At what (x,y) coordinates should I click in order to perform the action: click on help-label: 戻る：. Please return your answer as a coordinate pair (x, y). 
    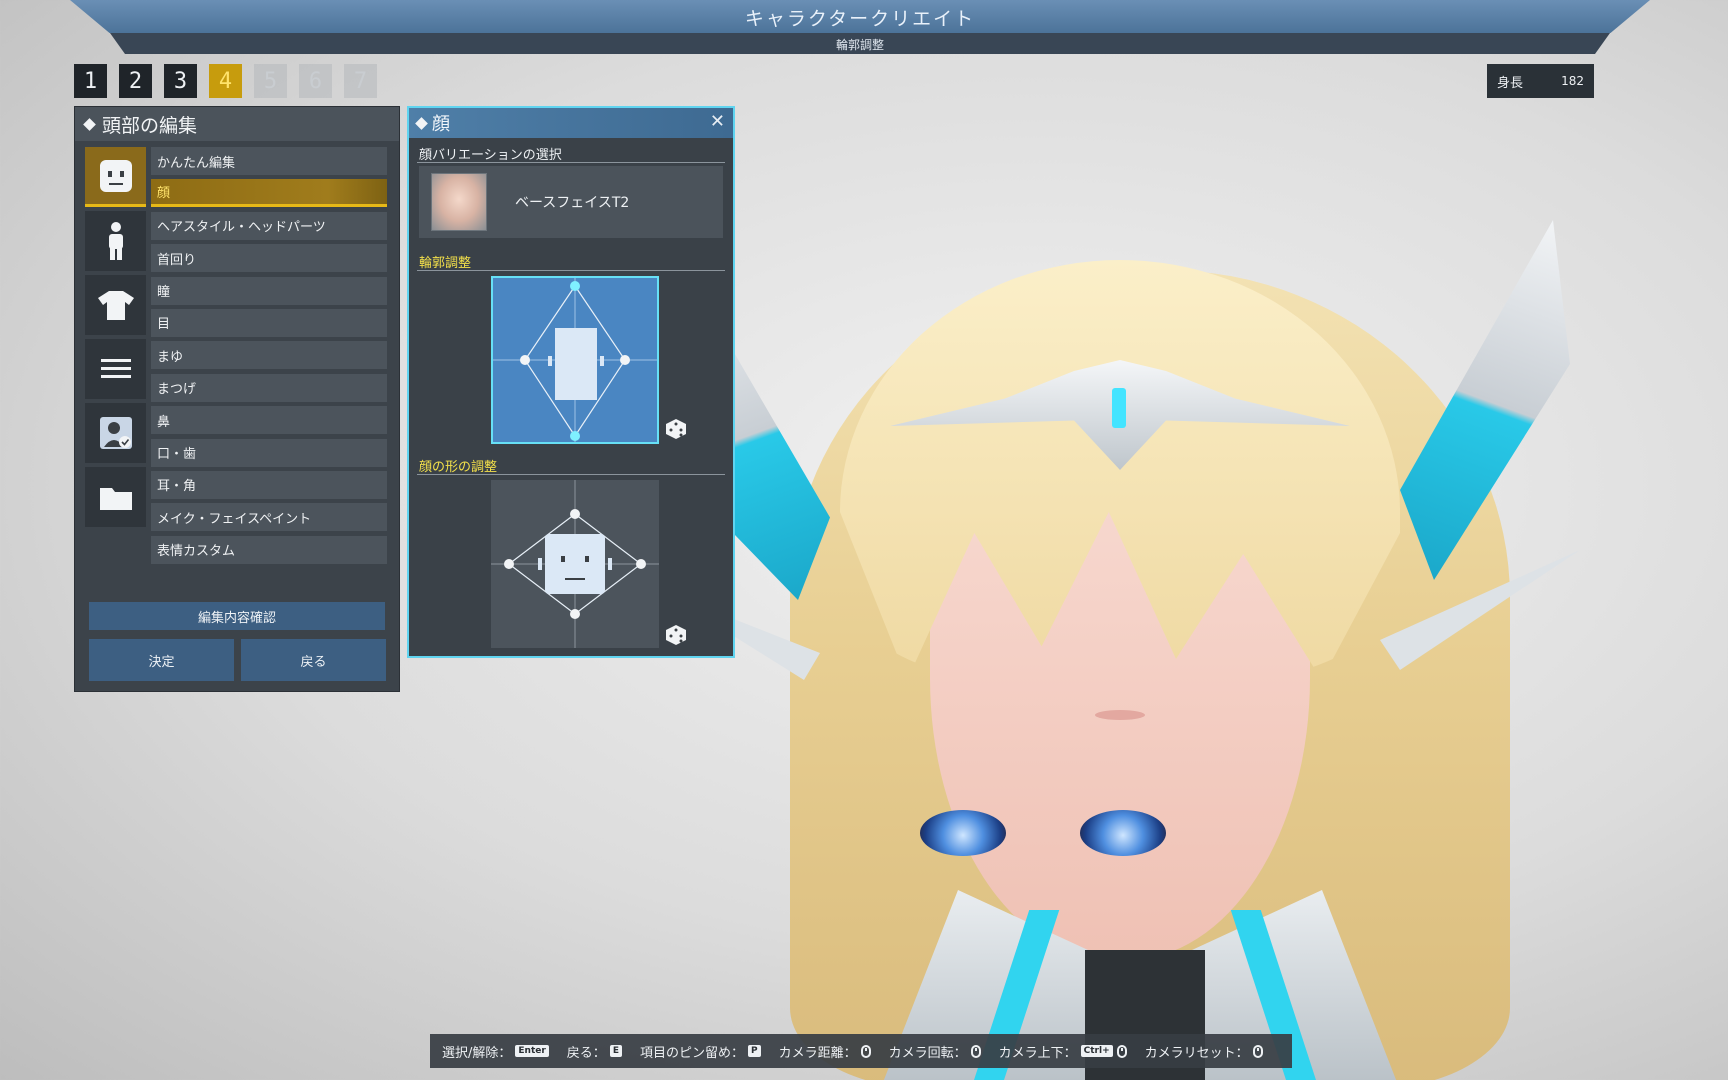
    Looking at the image, I should click on (586, 1053).